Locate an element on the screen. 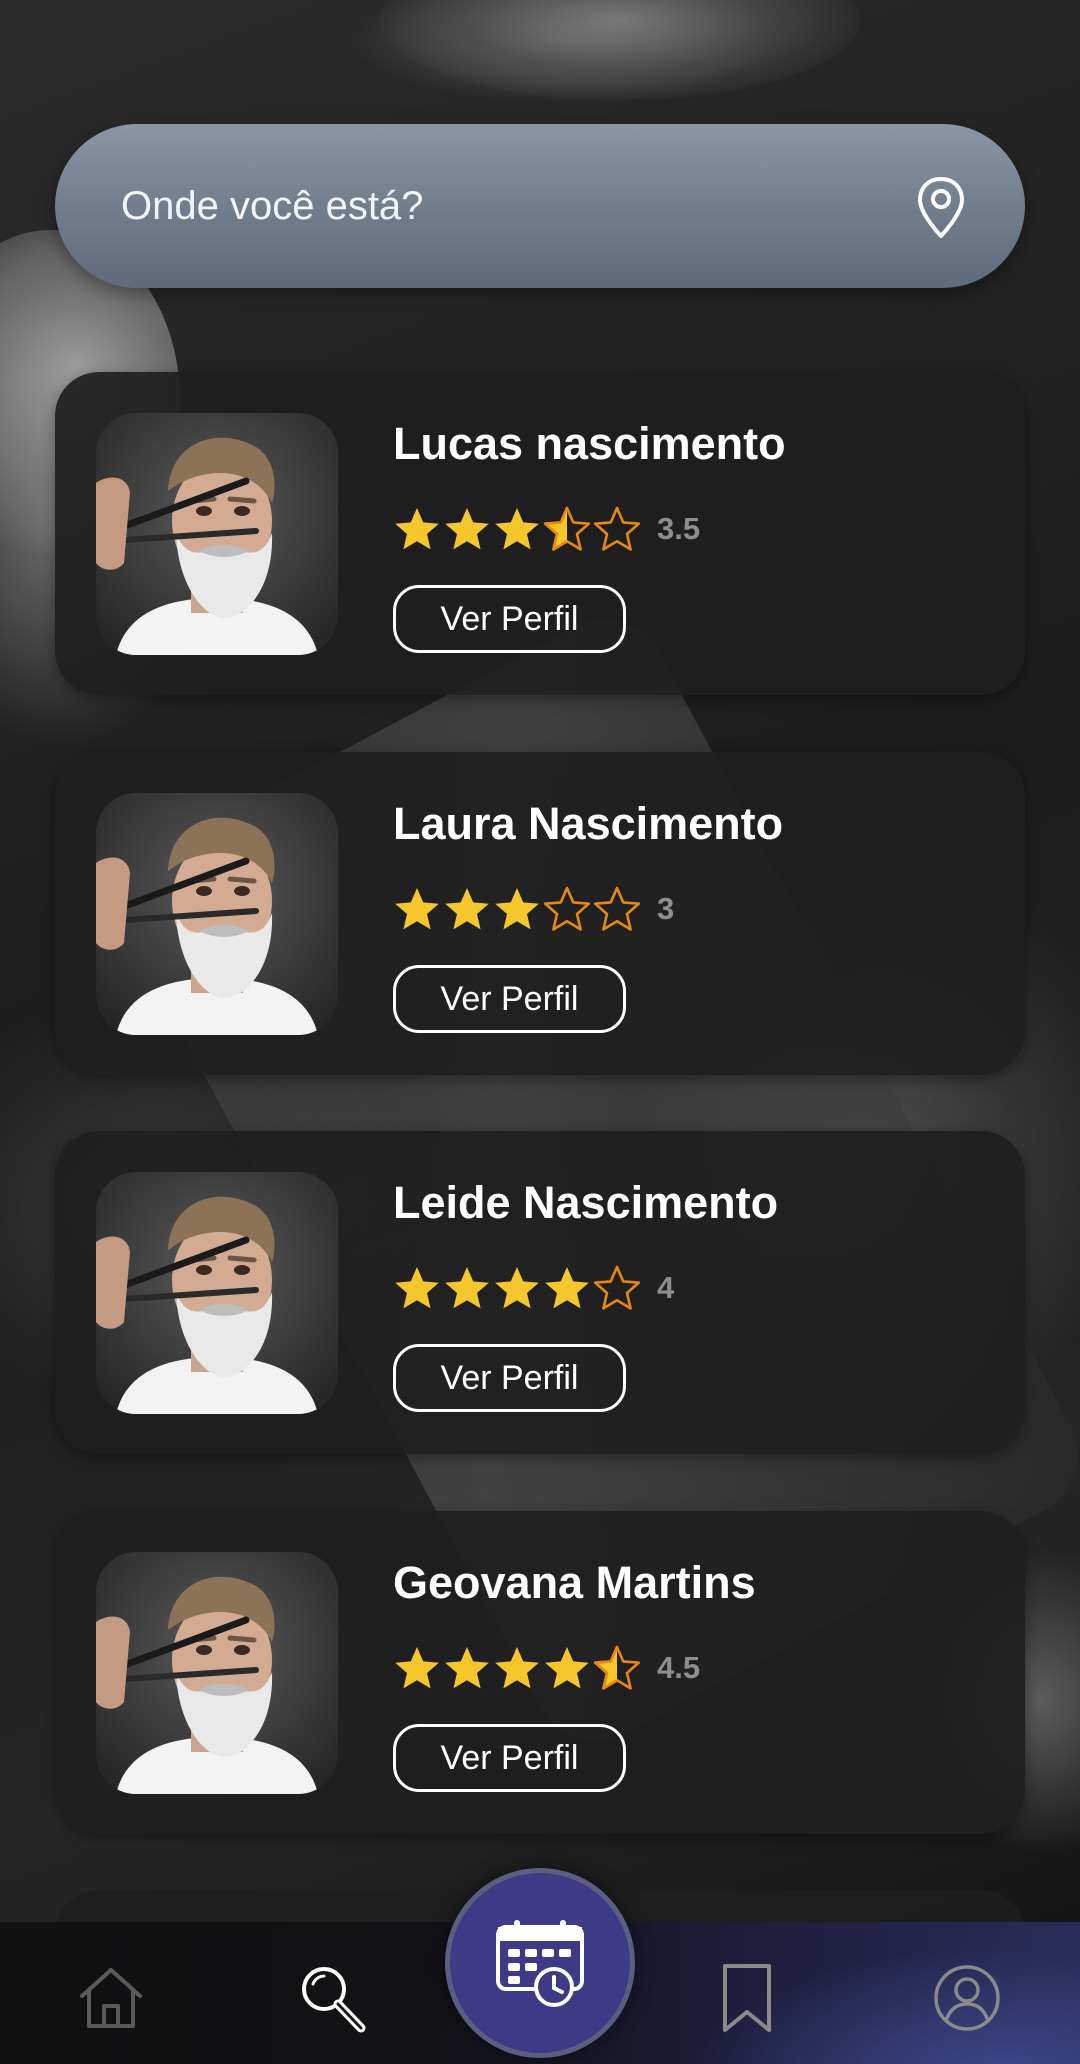  star-rating: 3.5 is located at coordinates (546, 529).